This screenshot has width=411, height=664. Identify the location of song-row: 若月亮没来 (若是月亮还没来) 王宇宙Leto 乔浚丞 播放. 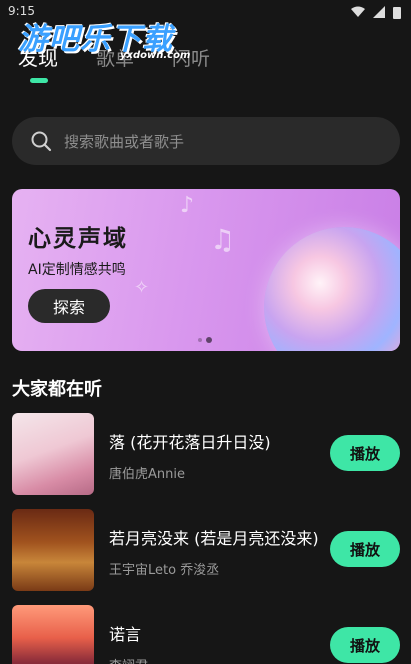
(207, 551).